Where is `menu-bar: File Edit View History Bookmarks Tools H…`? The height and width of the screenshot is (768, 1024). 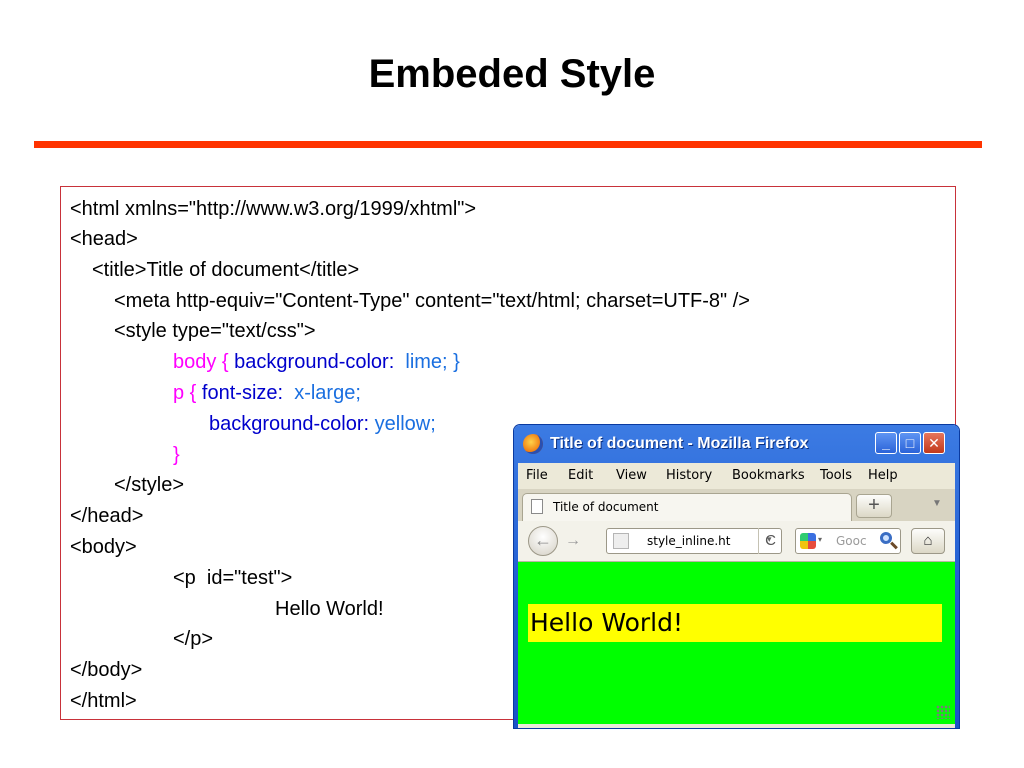 menu-bar: File Edit View History Bookmarks Tools H… is located at coordinates (736, 476).